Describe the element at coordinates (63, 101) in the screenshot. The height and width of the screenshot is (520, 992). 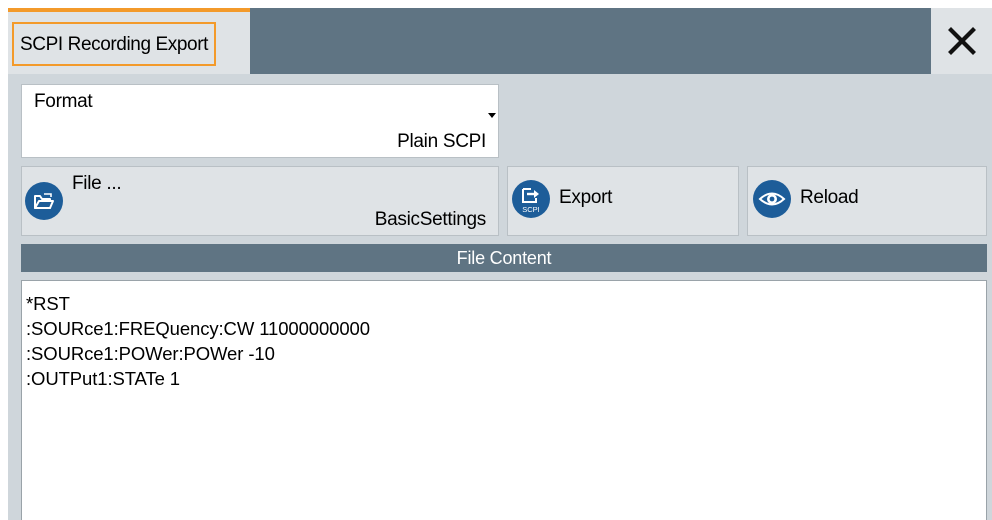
I see `format-label: Format` at that location.